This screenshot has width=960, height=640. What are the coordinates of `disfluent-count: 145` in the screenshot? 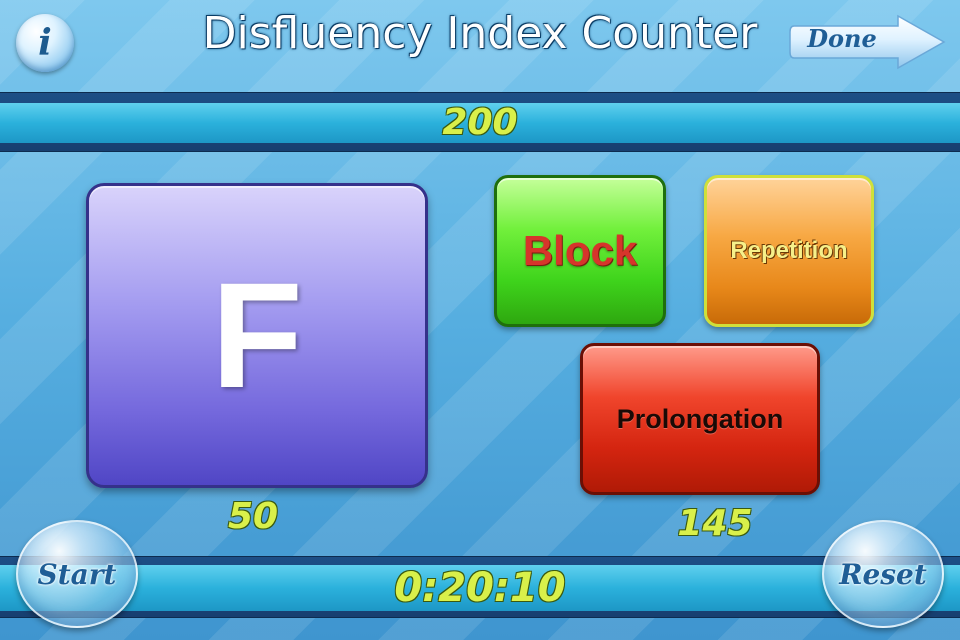 It's located at (715, 523).